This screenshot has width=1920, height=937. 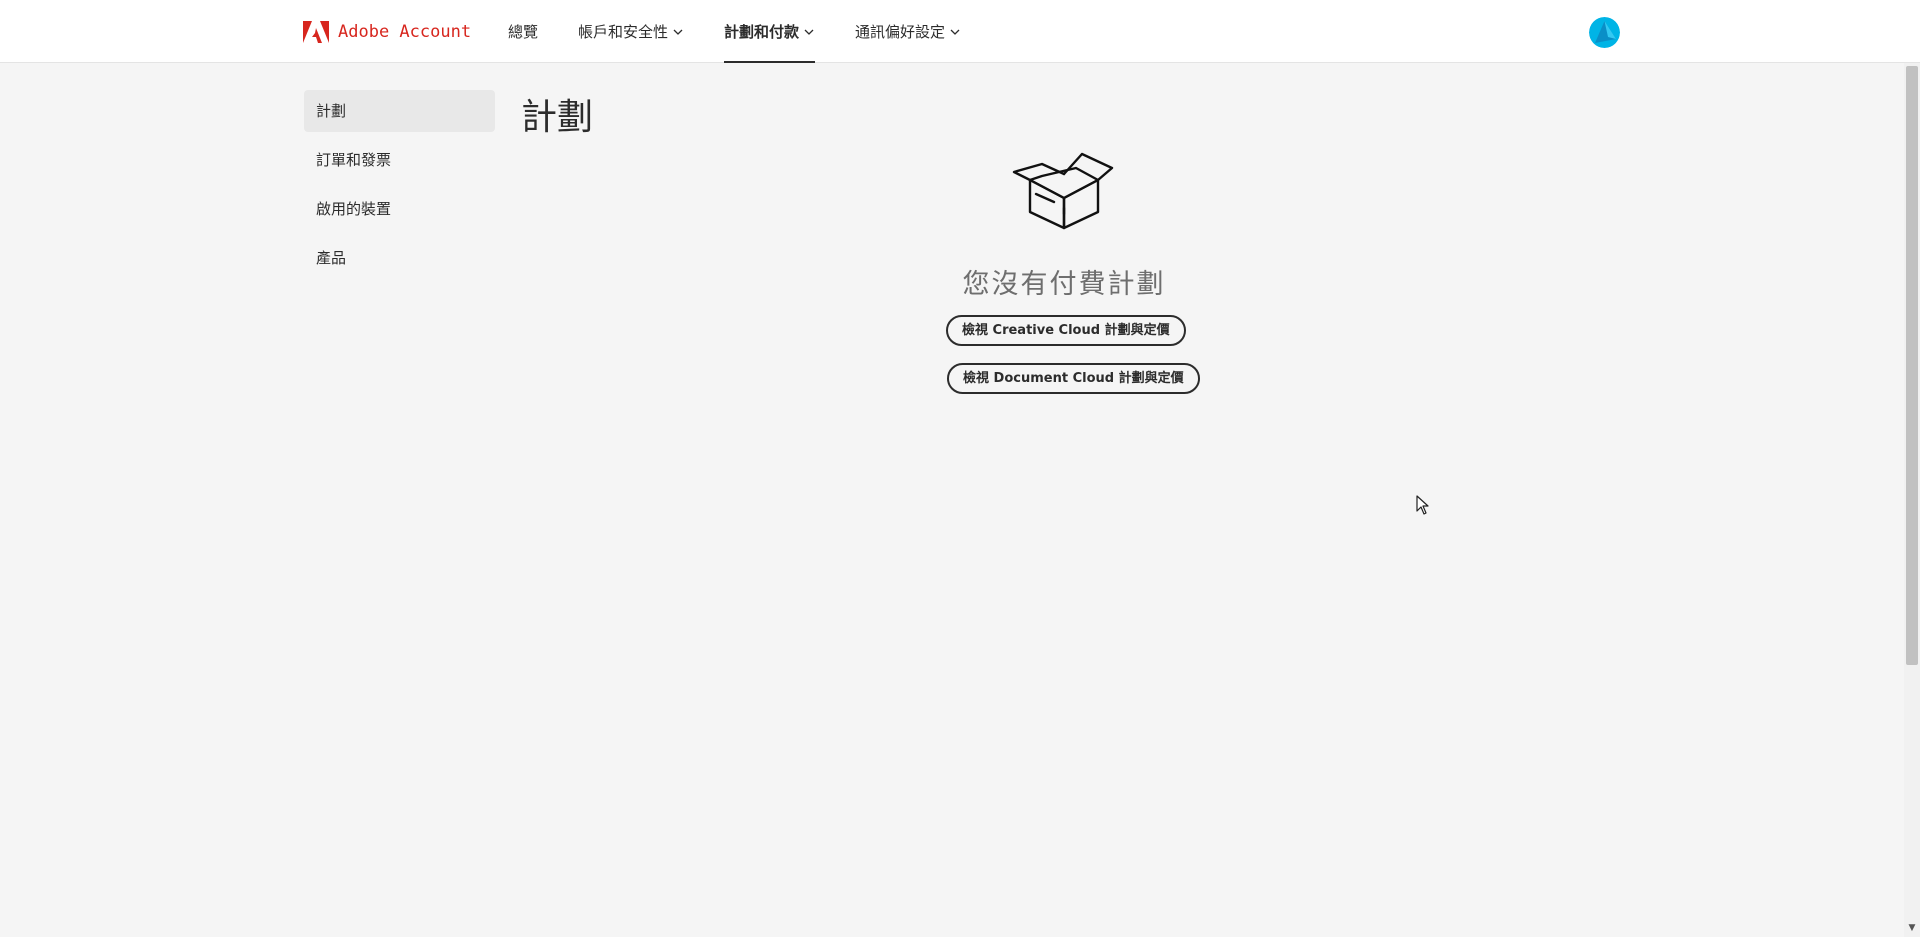 I want to click on sidebar-item-plans: 計劃, so click(x=399, y=111).